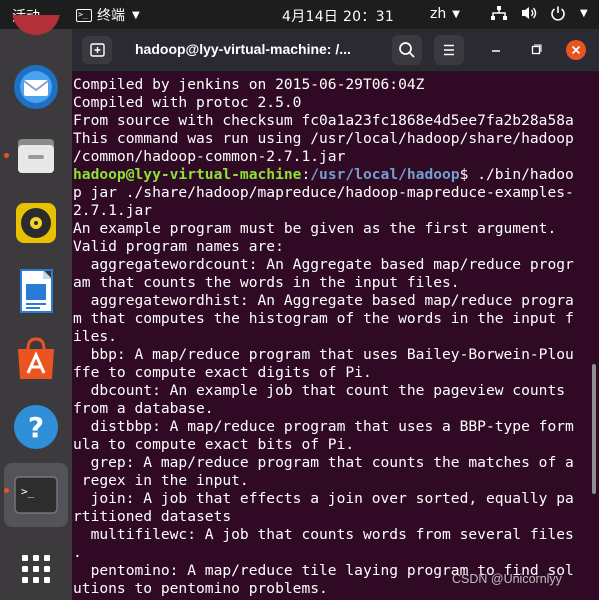  Describe the element at coordinates (209, 156) in the screenshot. I see `terminal-line: /common/hadoop-common-2.7.1.jar` at that location.